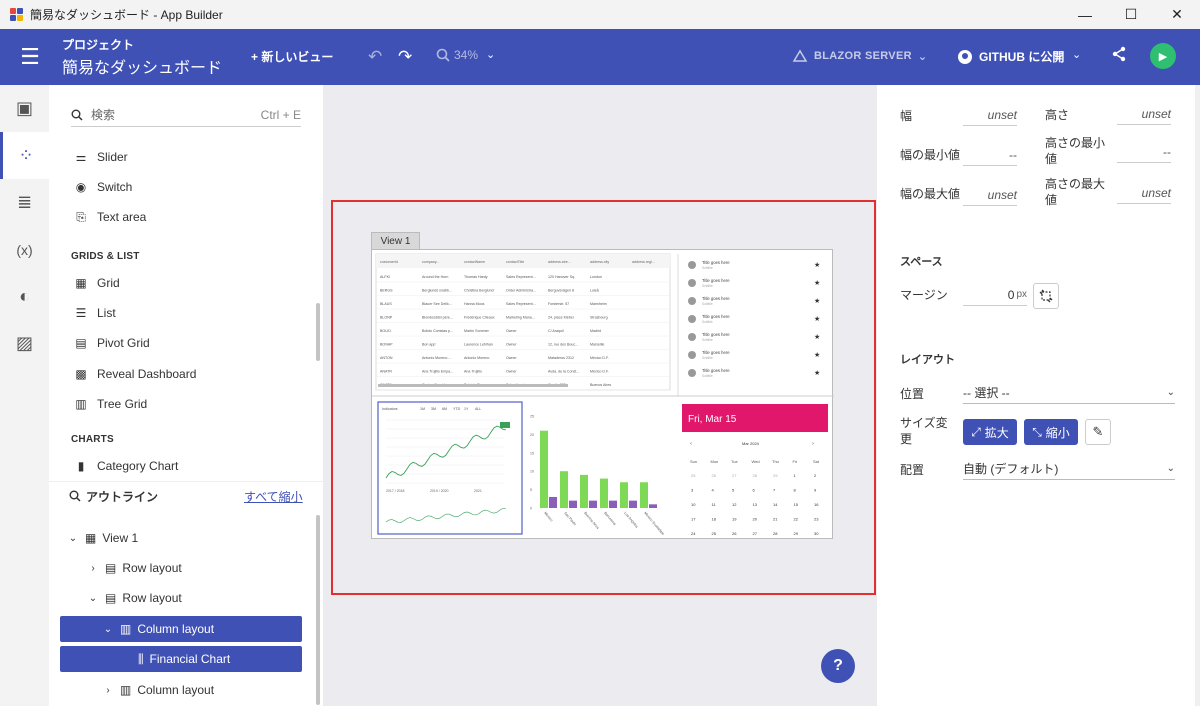 The width and height of the screenshot is (1200, 706). What do you see at coordinates (531, 490) in the screenshot?
I see `bar-y-tick: 5` at bounding box center [531, 490].